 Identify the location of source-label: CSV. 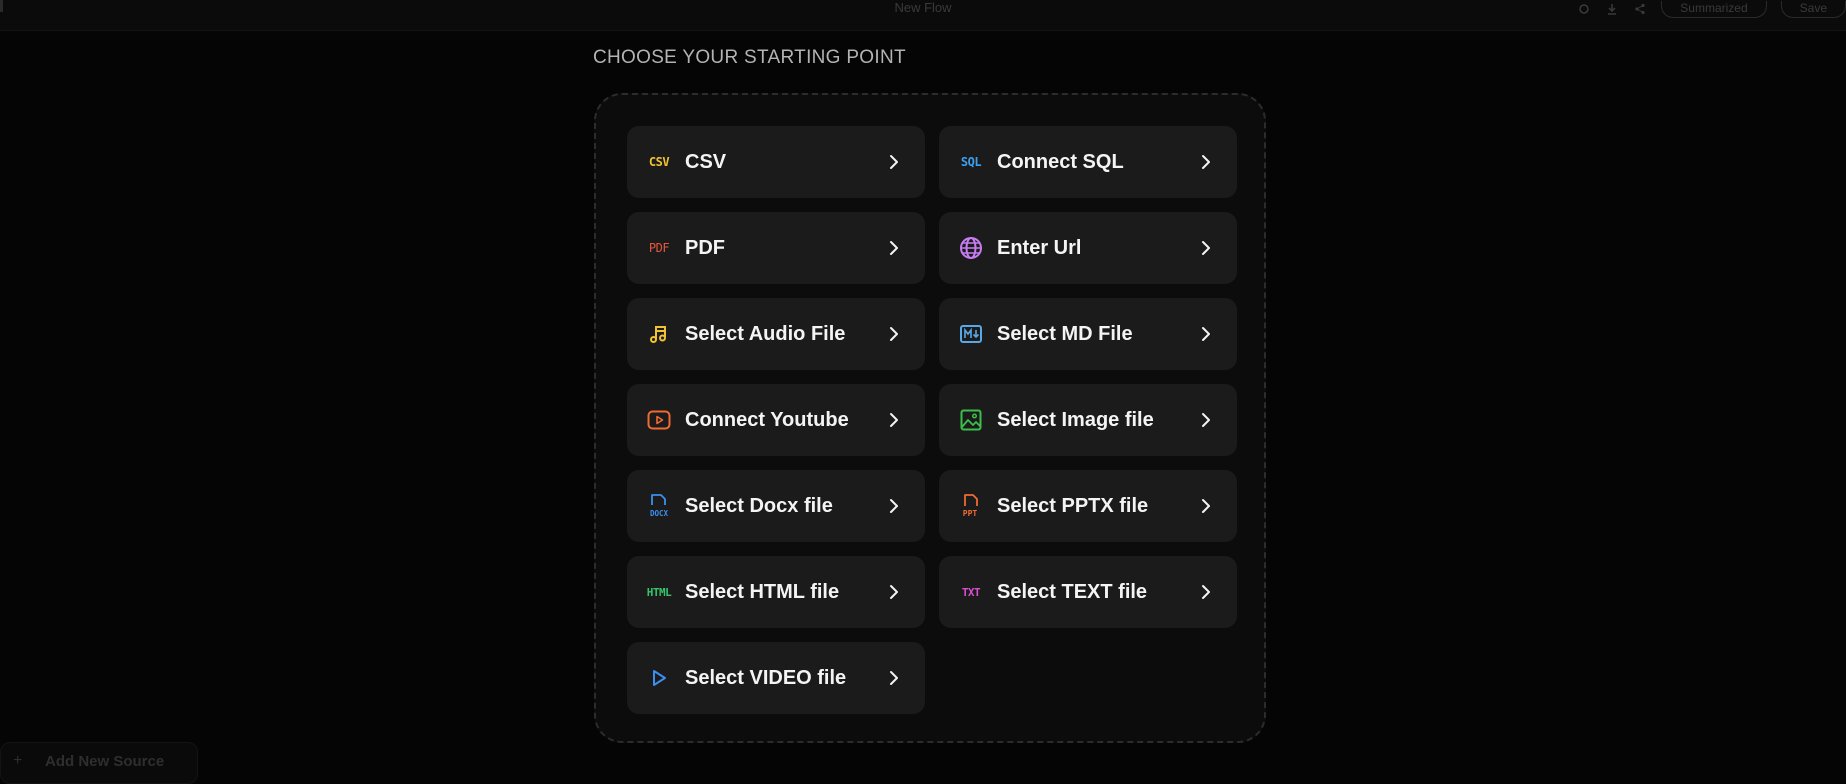
(706, 161).